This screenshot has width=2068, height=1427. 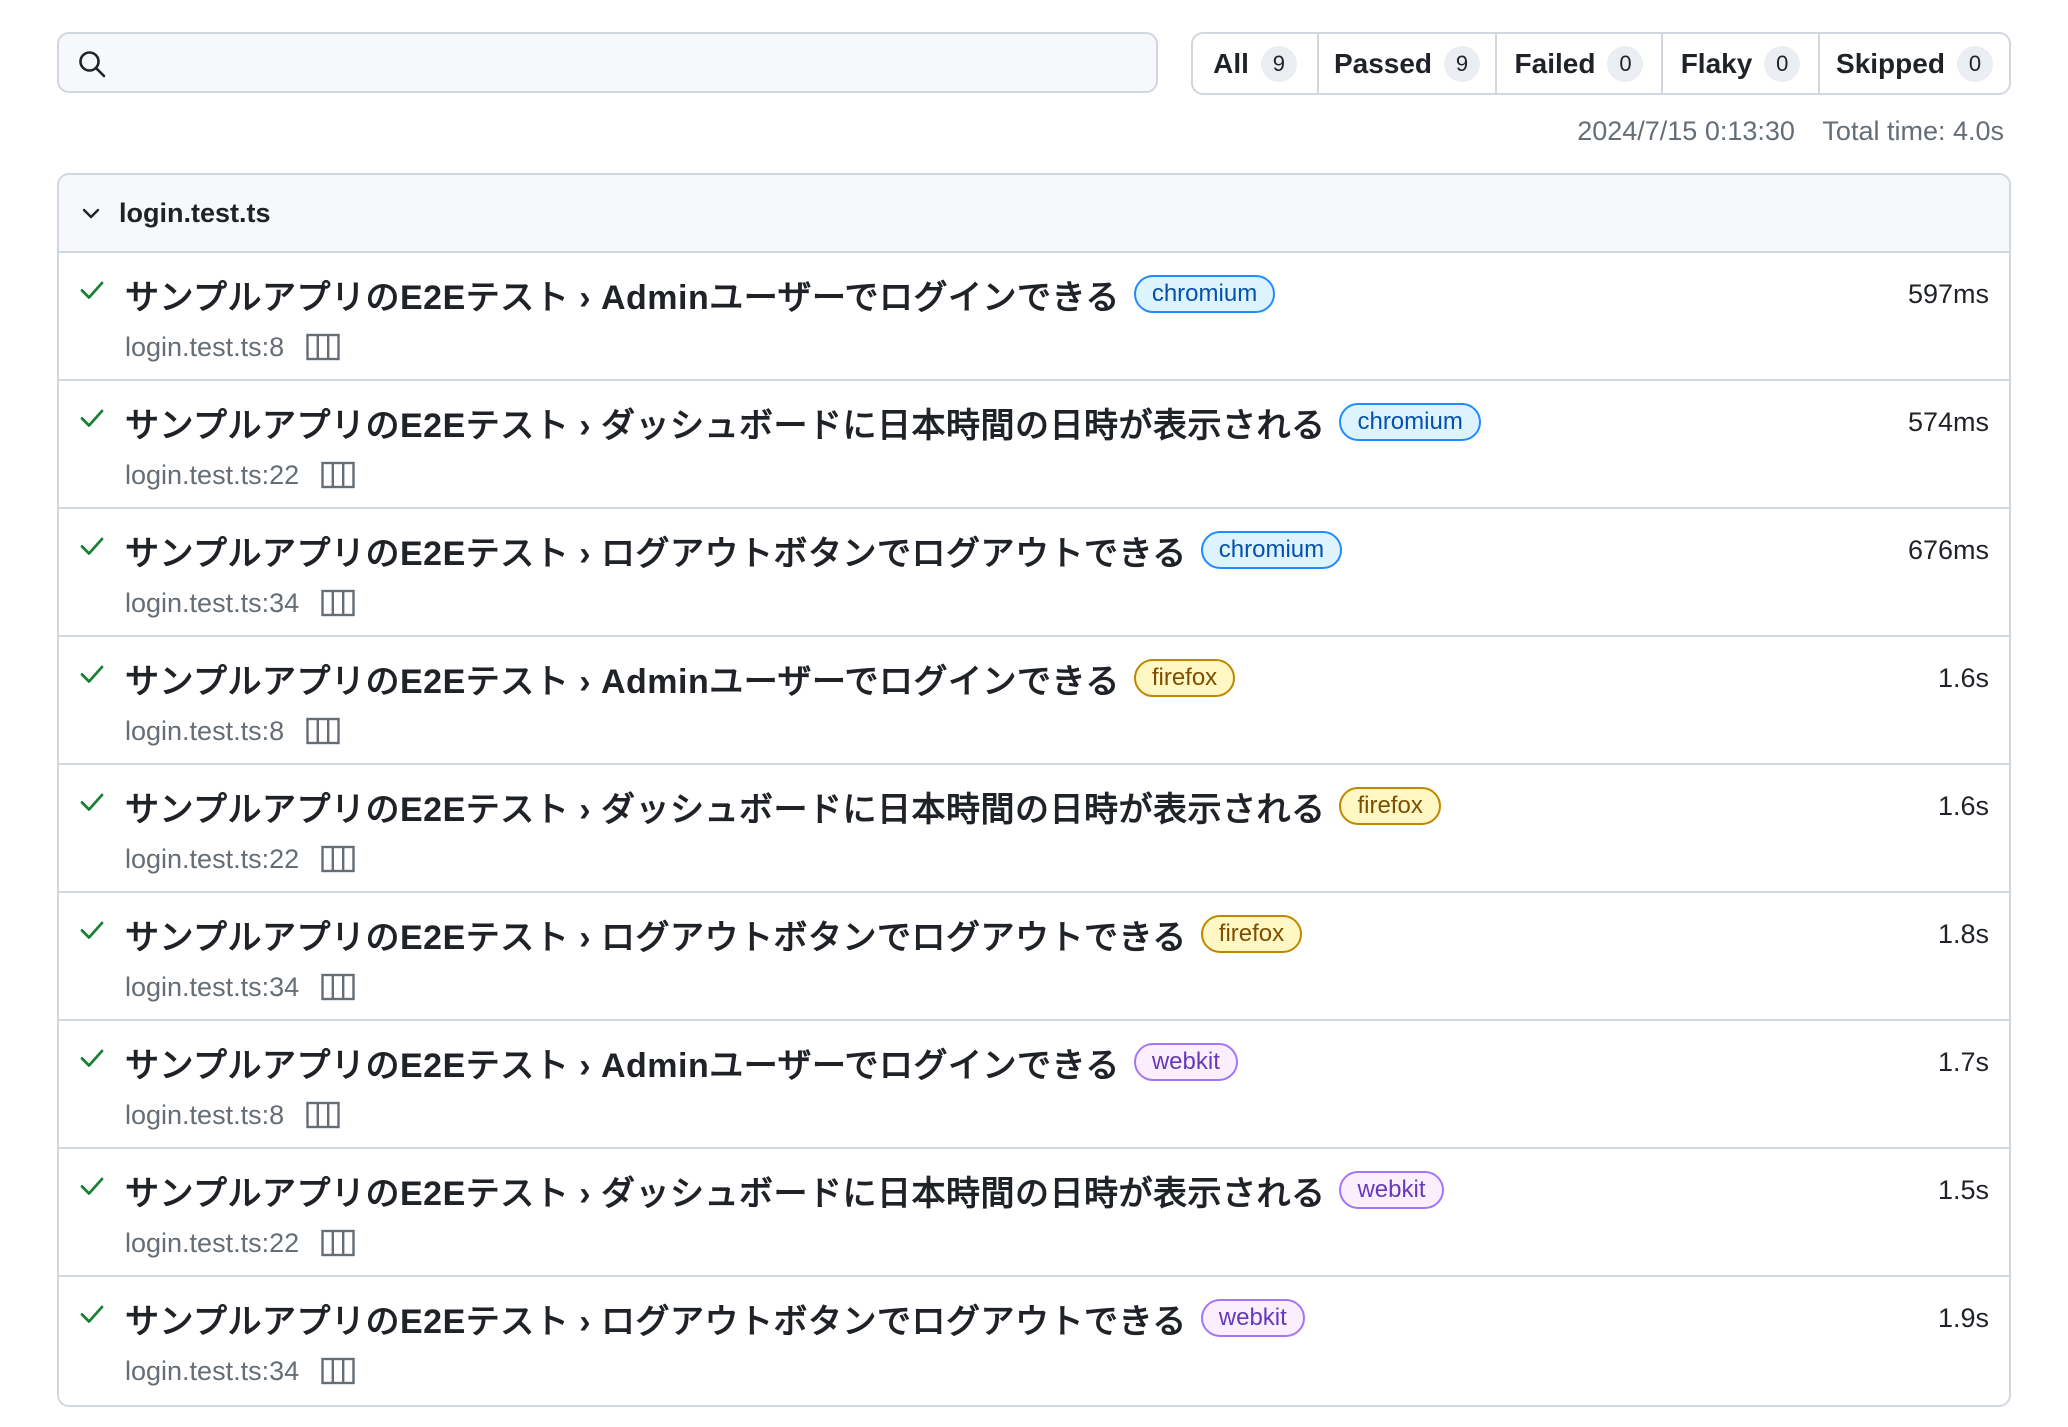 What do you see at coordinates (1963, 934) in the screenshot?
I see `test-duration: 1.8s` at bounding box center [1963, 934].